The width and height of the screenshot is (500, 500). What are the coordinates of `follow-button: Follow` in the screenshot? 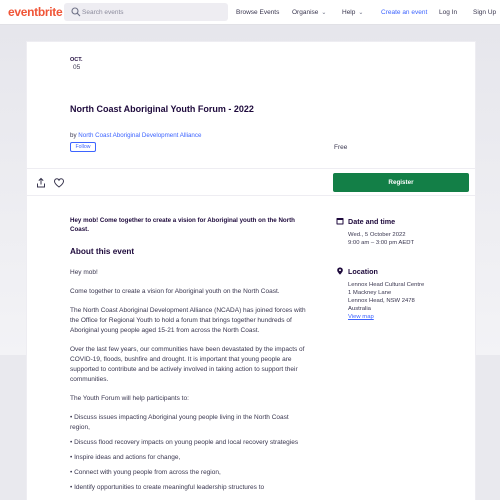 It's located at (83, 147).